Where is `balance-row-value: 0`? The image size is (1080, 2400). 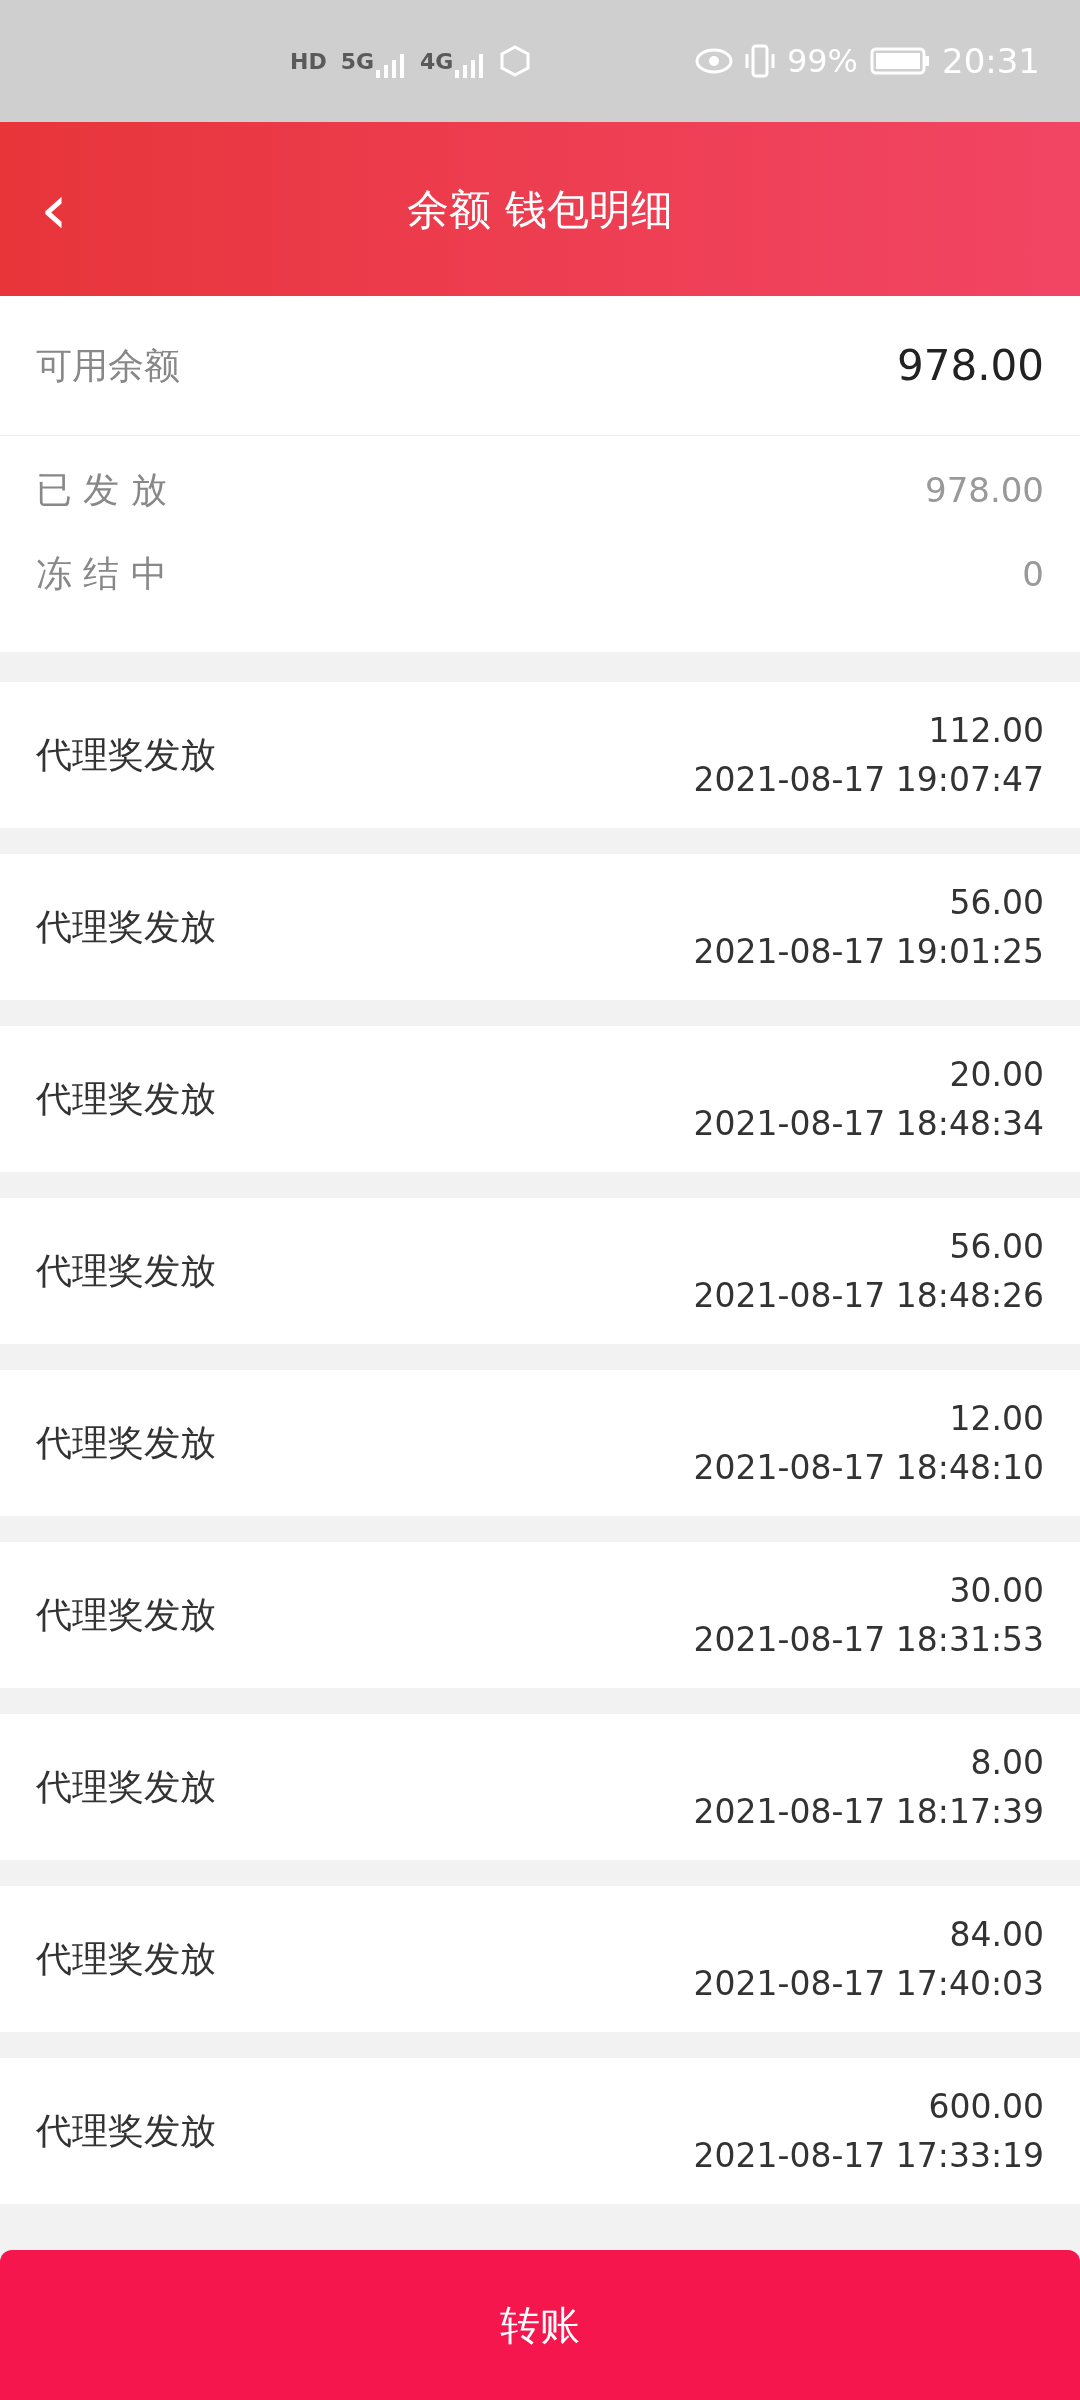 balance-row-value: 0 is located at coordinates (1033, 574).